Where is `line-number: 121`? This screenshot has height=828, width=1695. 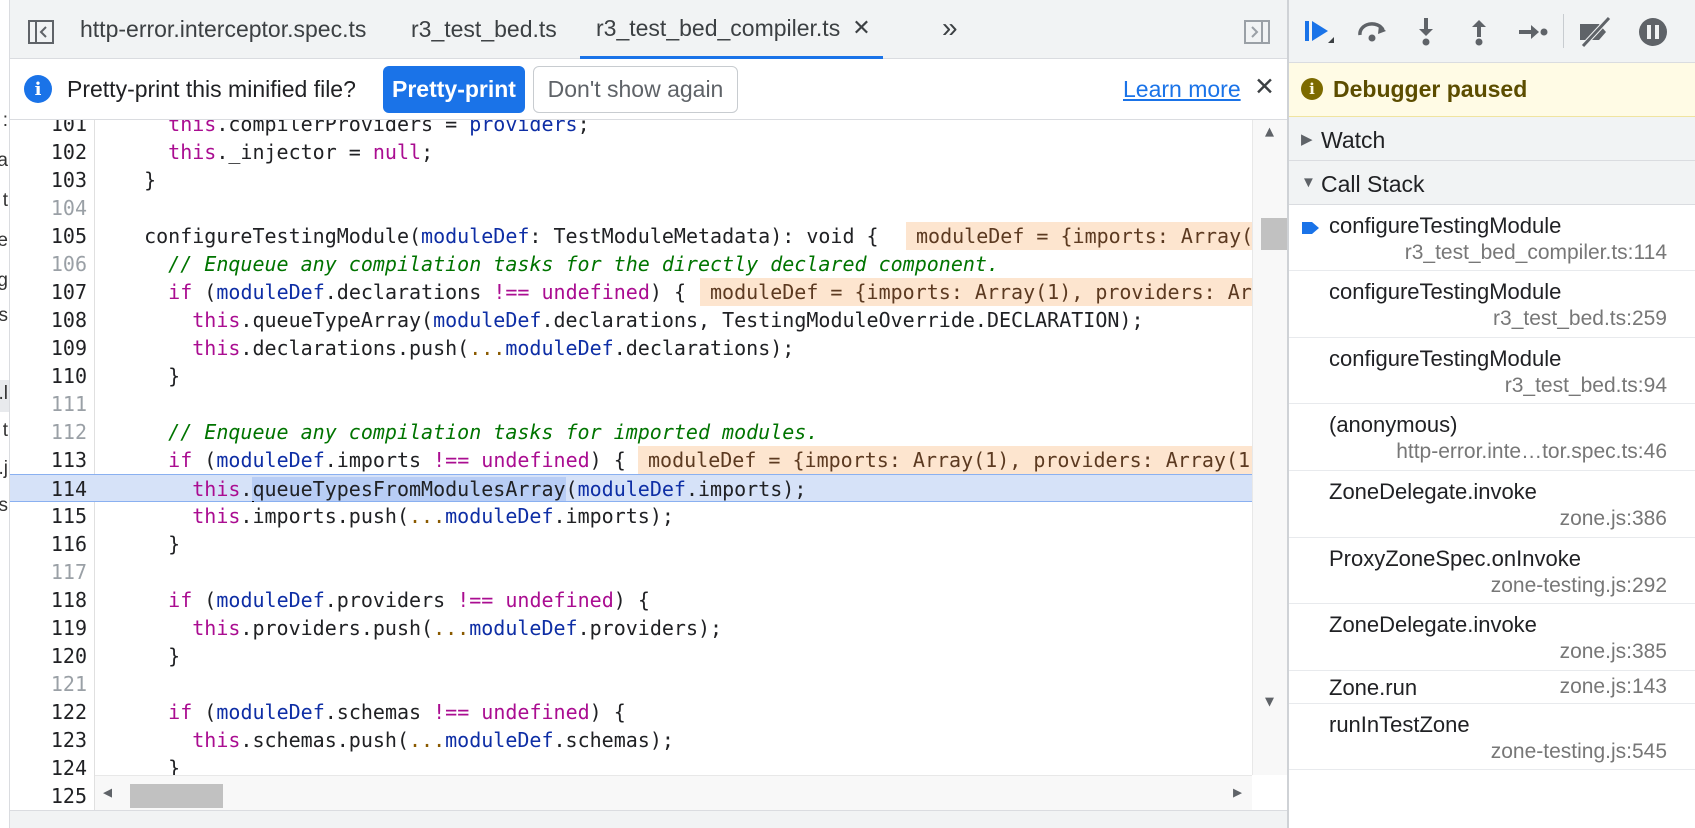
line-number: 121 is located at coordinates (48, 684).